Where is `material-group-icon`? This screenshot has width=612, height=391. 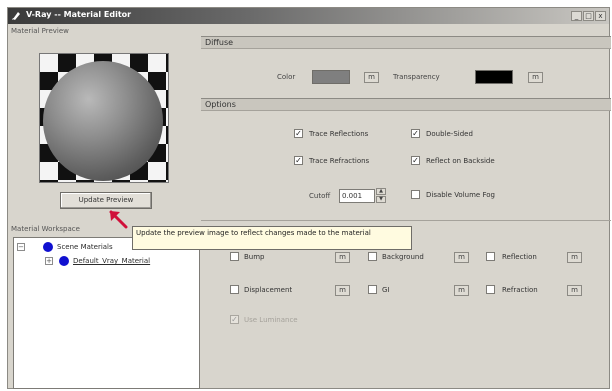 material-group-icon is located at coordinates (48, 247).